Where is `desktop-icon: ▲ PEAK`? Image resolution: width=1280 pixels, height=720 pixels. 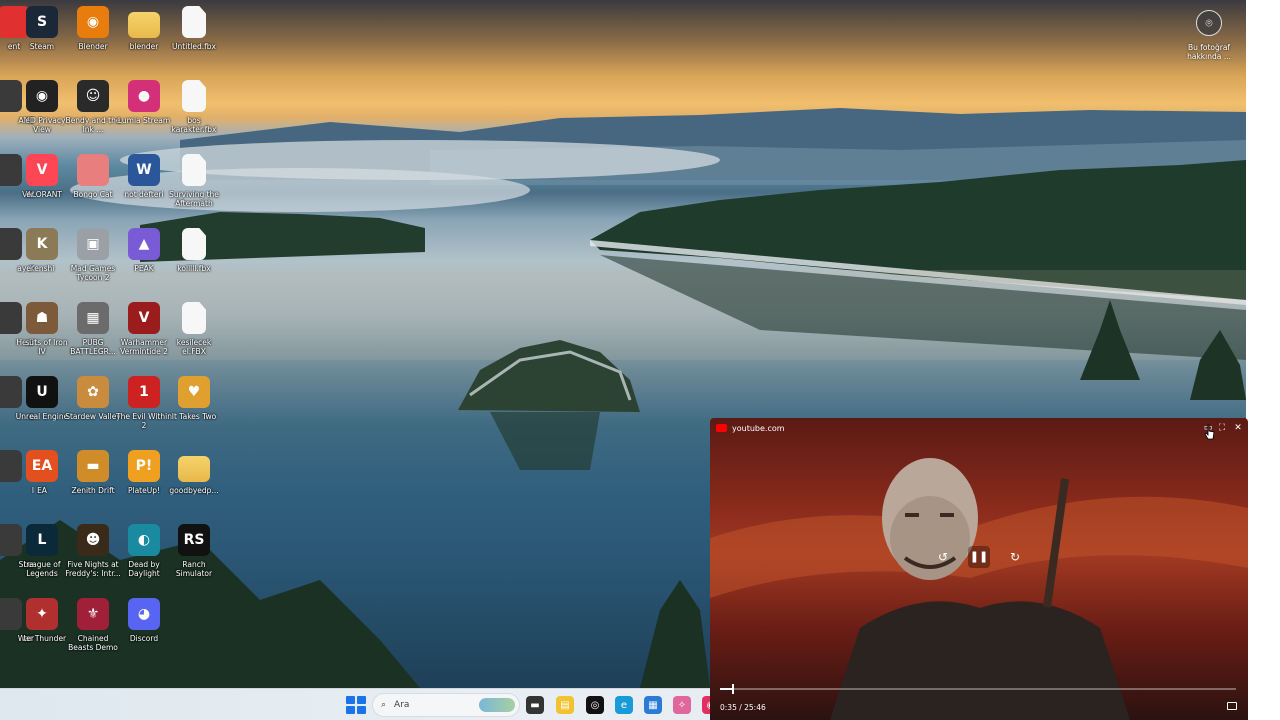
desktop-icon: ▲ PEAK is located at coordinates (144, 250).